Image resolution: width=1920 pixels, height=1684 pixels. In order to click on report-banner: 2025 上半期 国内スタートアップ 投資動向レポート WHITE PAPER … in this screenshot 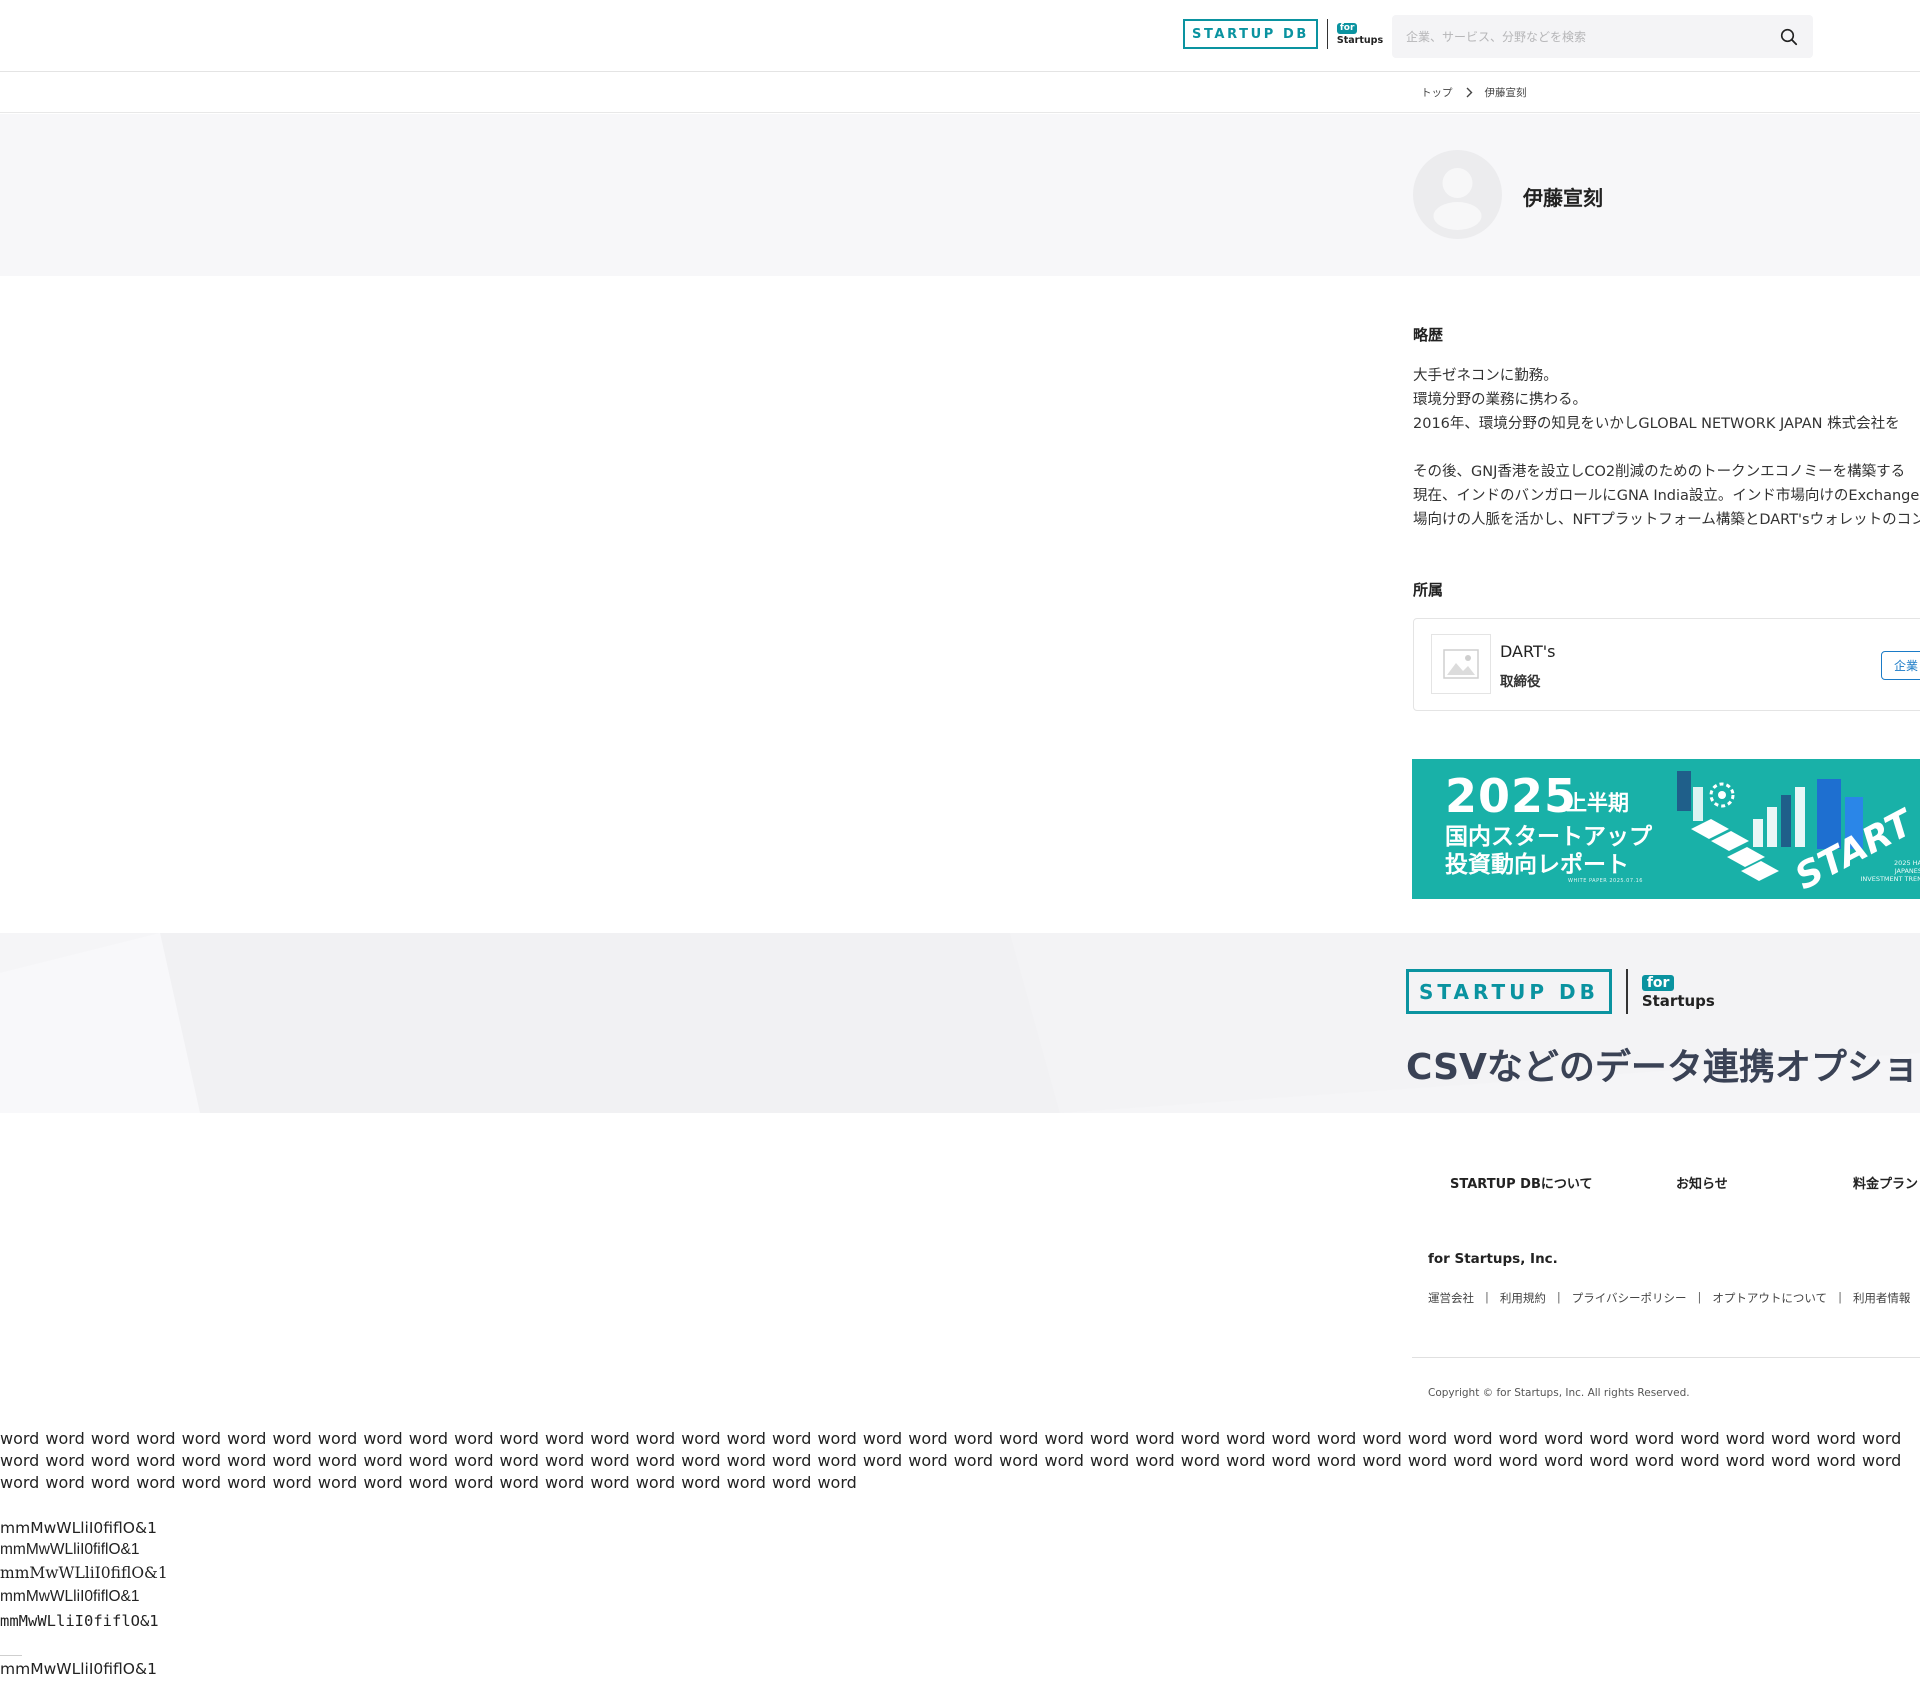, I will do `click(1666, 829)`.